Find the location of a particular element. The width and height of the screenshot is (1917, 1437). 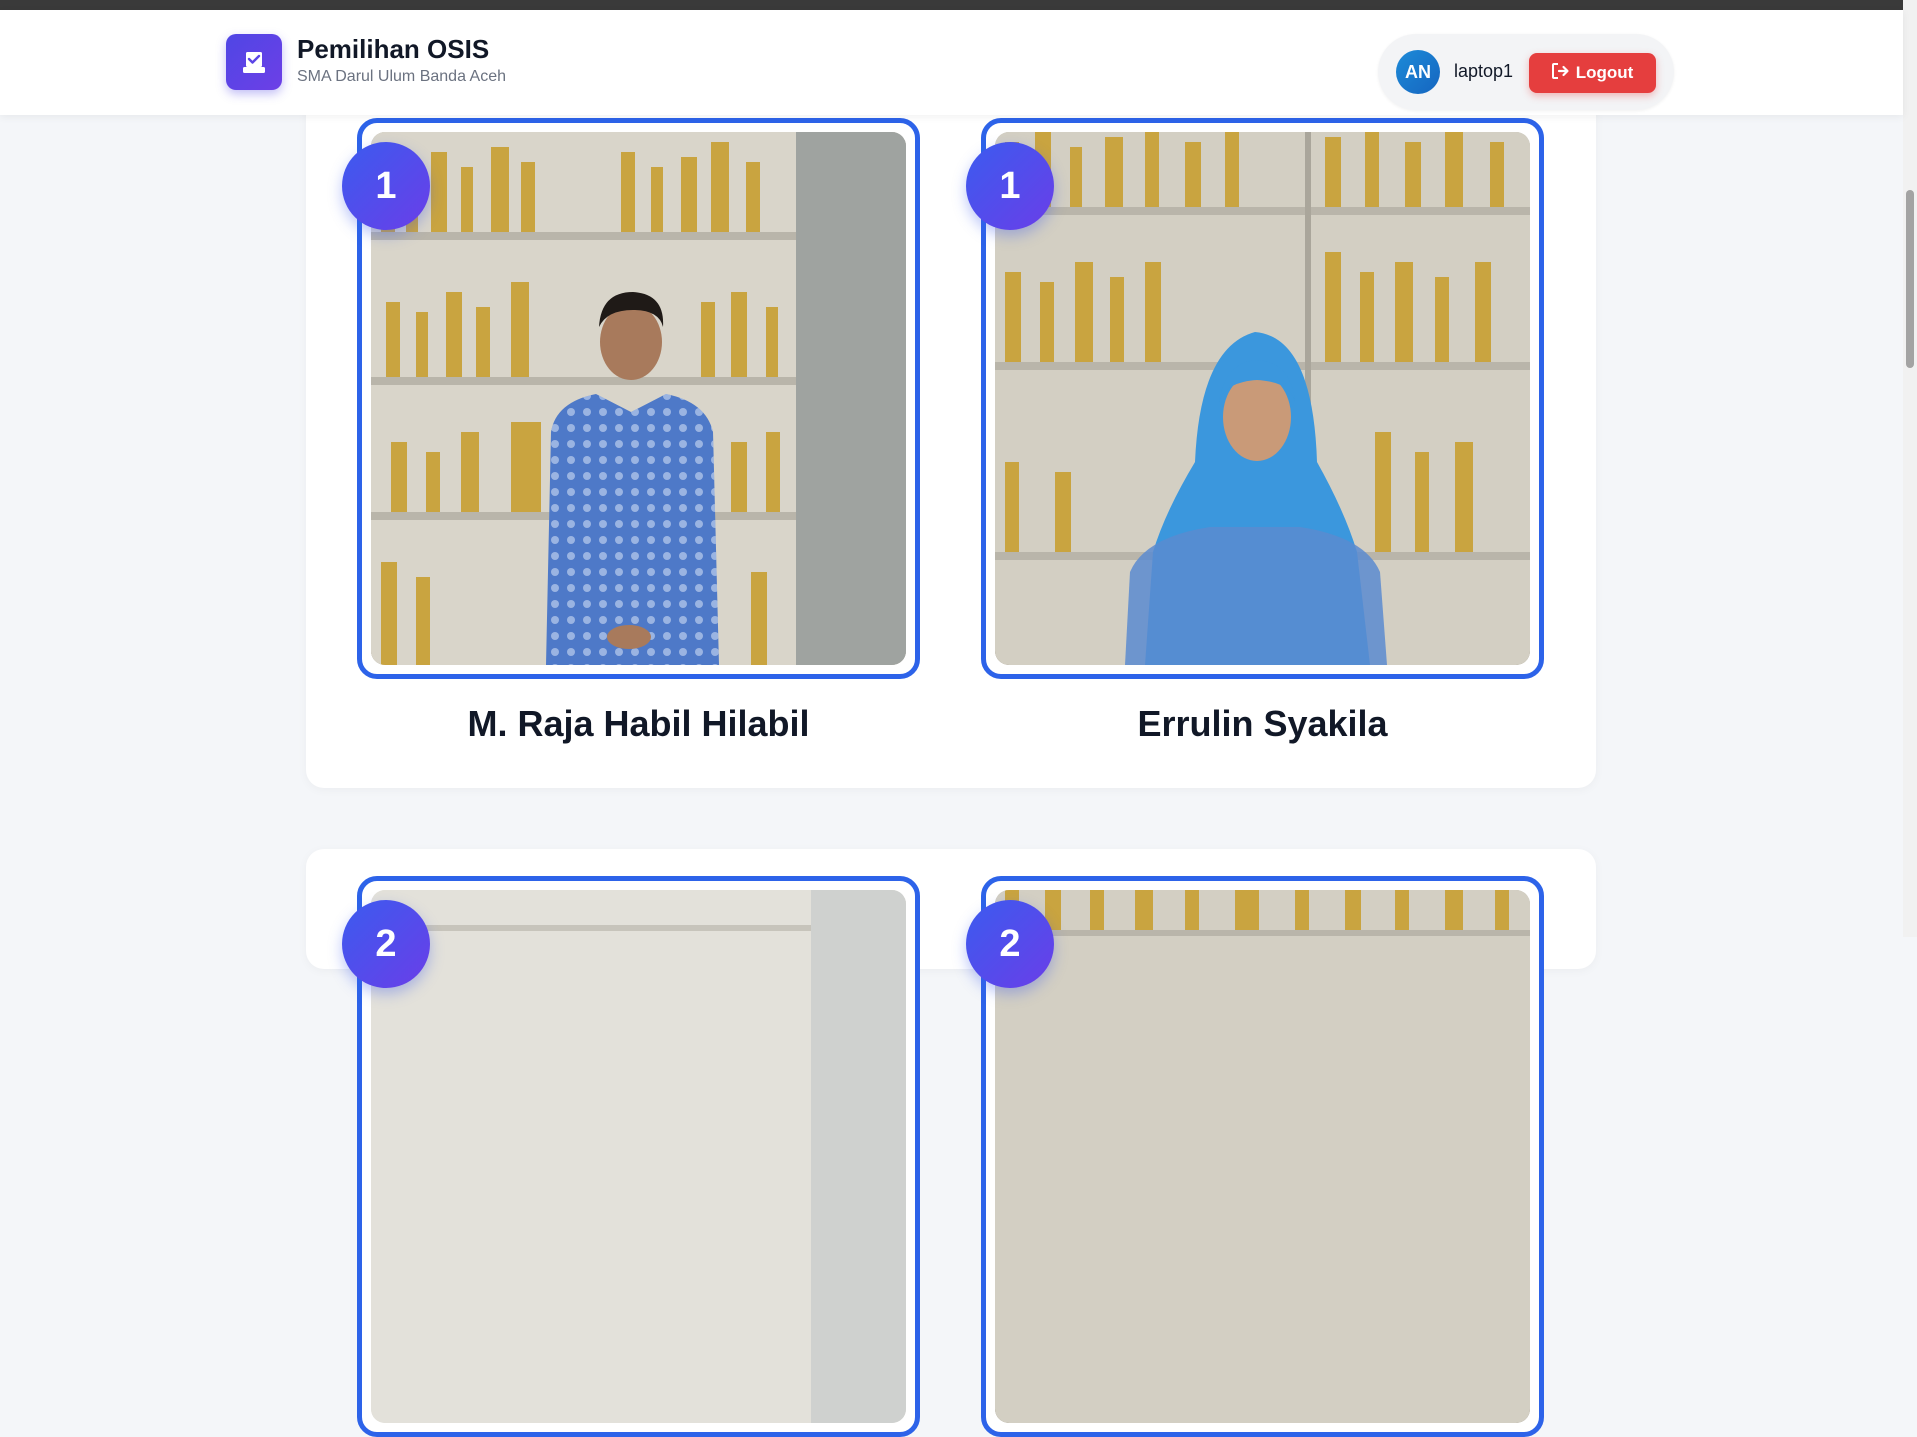

logout-label: Logout is located at coordinates (1604, 72).